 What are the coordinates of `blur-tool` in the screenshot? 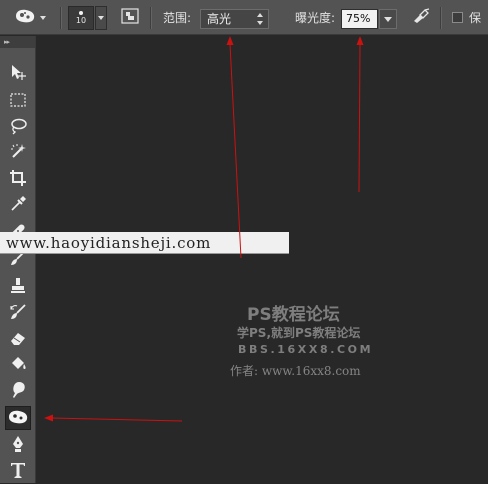 It's located at (18, 392).